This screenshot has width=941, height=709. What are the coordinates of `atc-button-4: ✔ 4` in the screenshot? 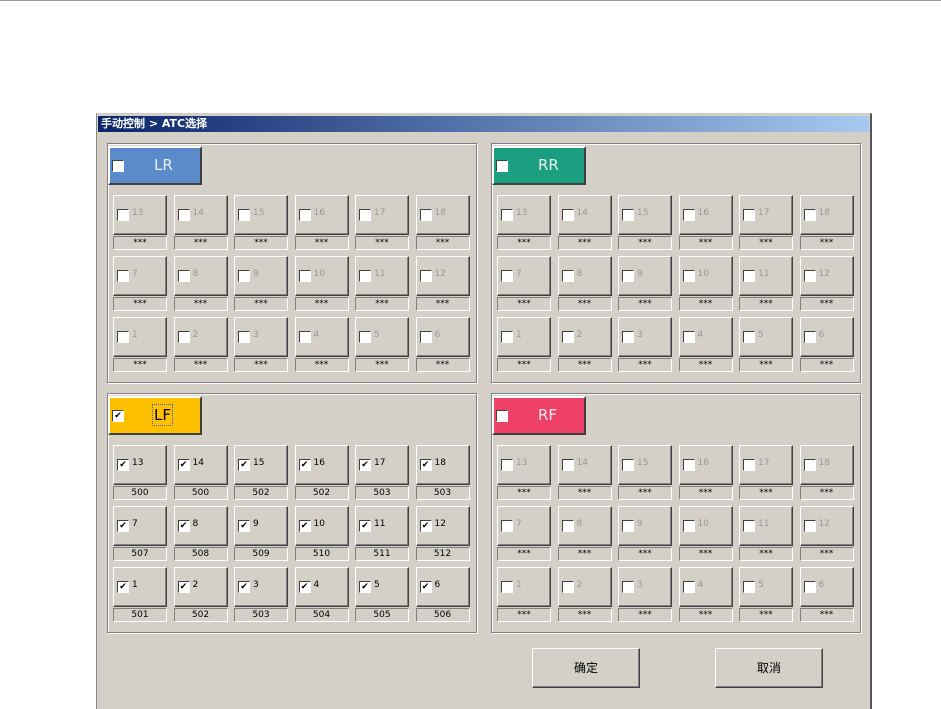 It's located at (321, 587).